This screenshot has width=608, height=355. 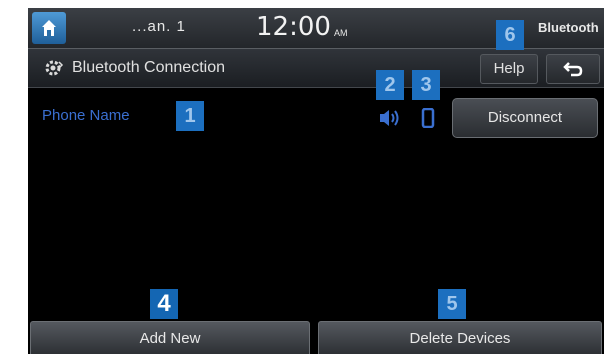 What do you see at coordinates (428, 118) in the screenshot?
I see `phone-icon` at bounding box center [428, 118].